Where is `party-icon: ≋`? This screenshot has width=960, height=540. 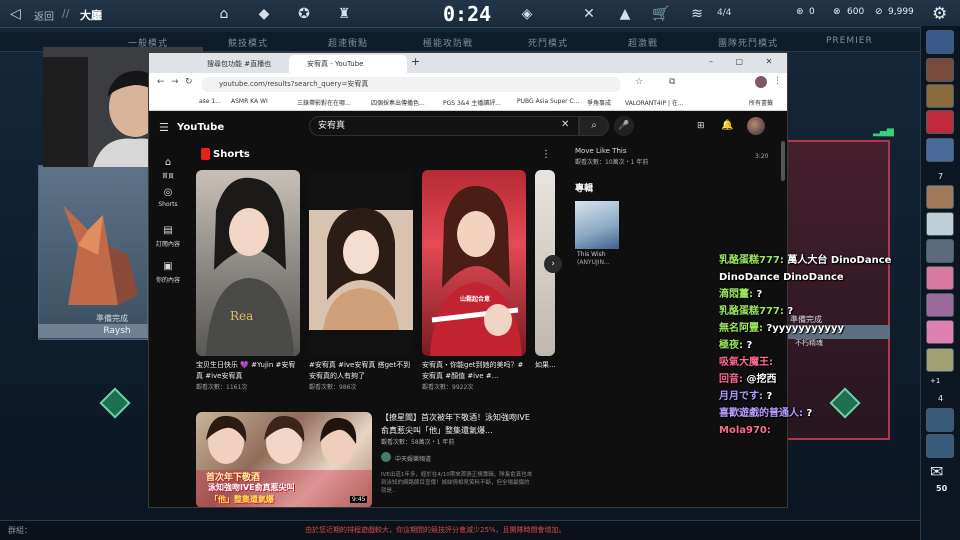
party-icon: ≋ is located at coordinates (697, 14).